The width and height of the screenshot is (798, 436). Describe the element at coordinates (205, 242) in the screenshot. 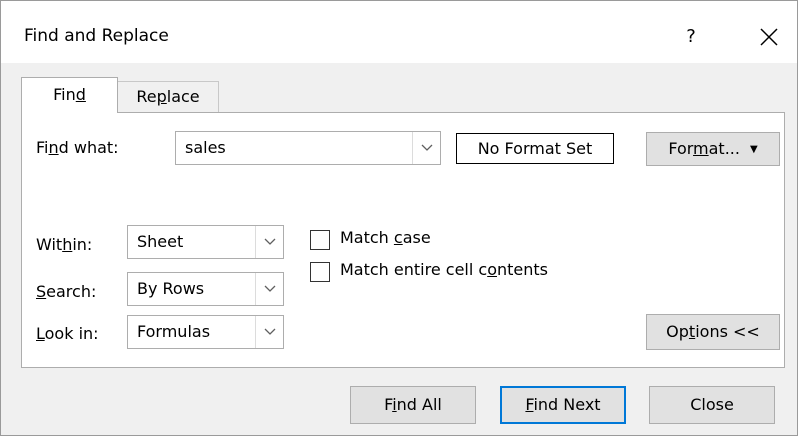

I see `within-select: Sheet` at that location.